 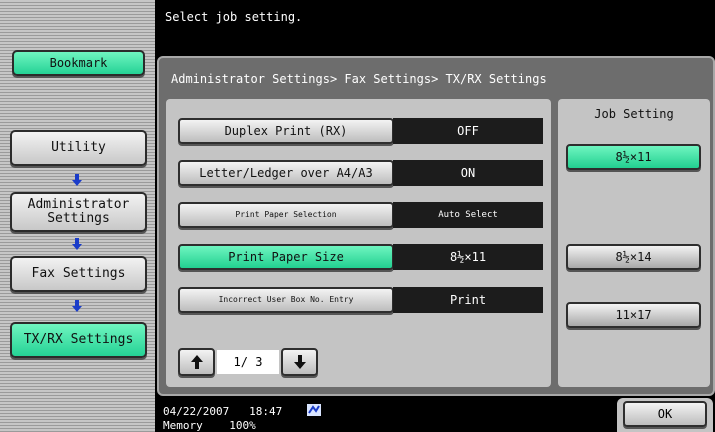 What do you see at coordinates (209, 425) in the screenshot?
I see `memory-readout: Memory 100%` at bounding box center [209, 425].